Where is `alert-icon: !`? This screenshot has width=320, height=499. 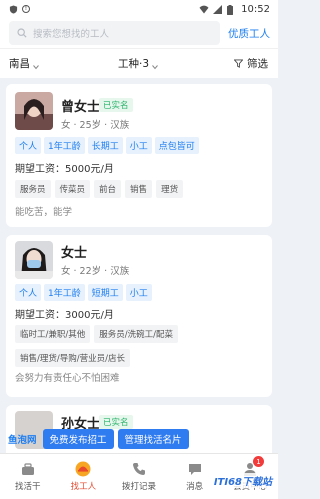 alert-icon: ! is located at coordinates (26, 9).